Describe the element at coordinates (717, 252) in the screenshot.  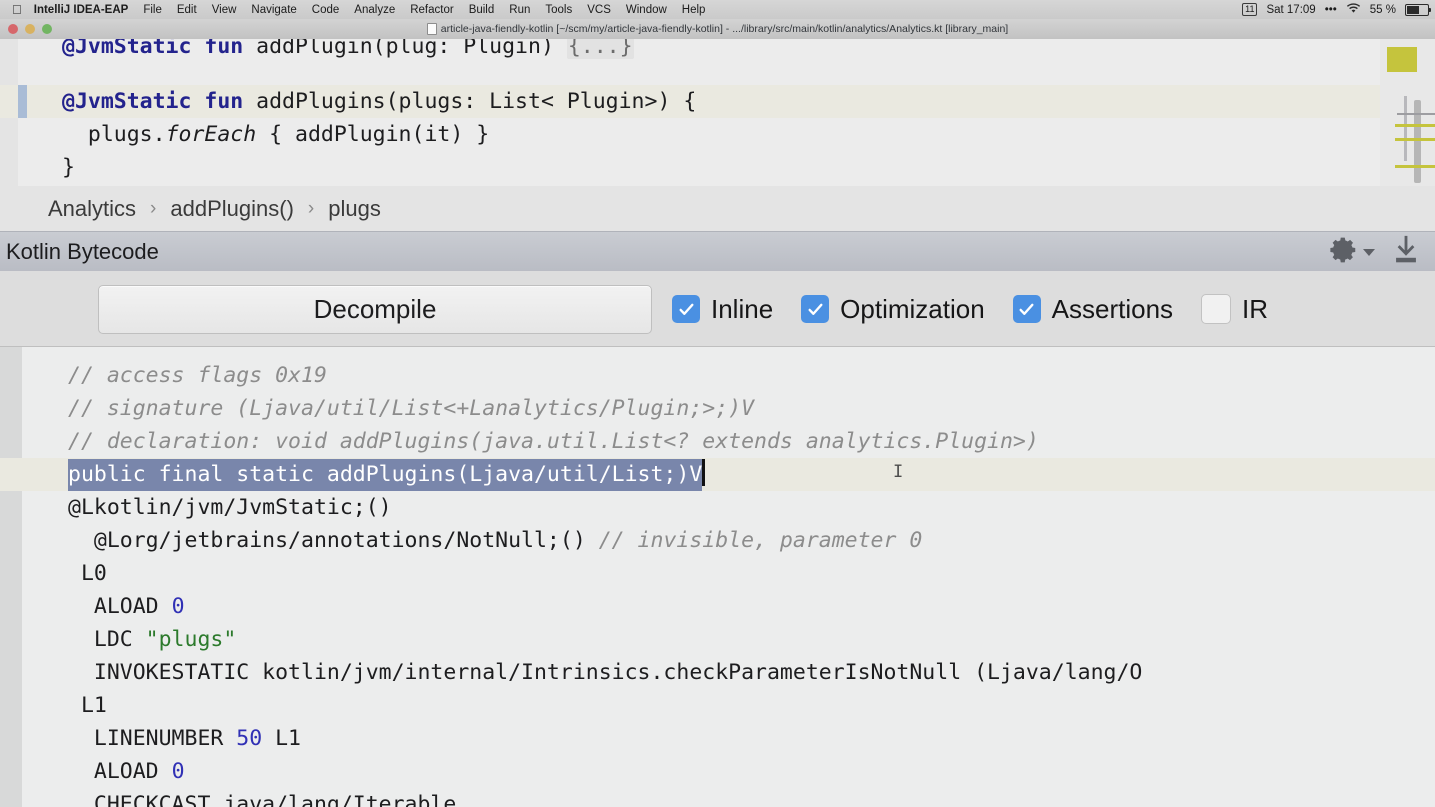
I see `tool-window-header: Kotlin Bytecode` at that location.